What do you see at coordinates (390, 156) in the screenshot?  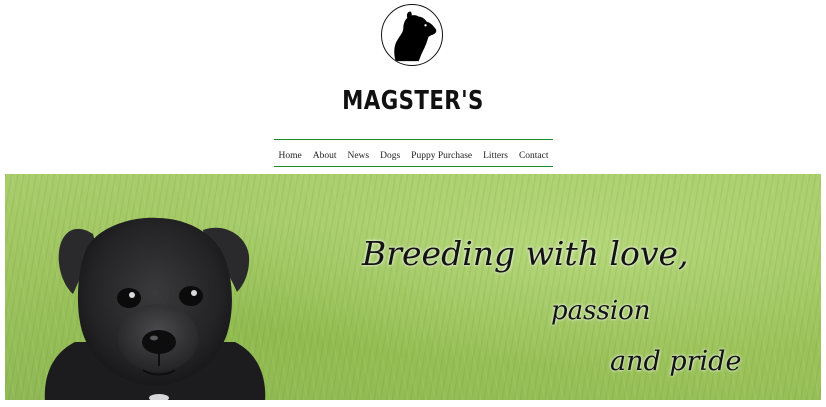 I see `nav-dogs: Dogs` at bounding box center [390, 156].